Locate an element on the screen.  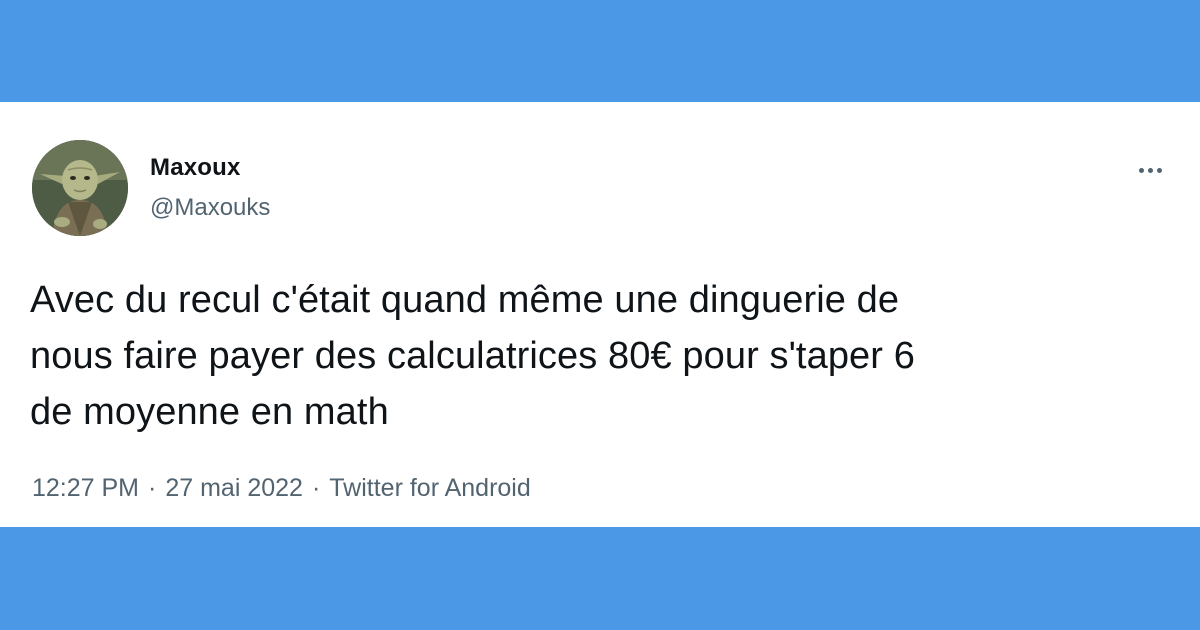
more-options-button is located at coordinates (1150, 170).